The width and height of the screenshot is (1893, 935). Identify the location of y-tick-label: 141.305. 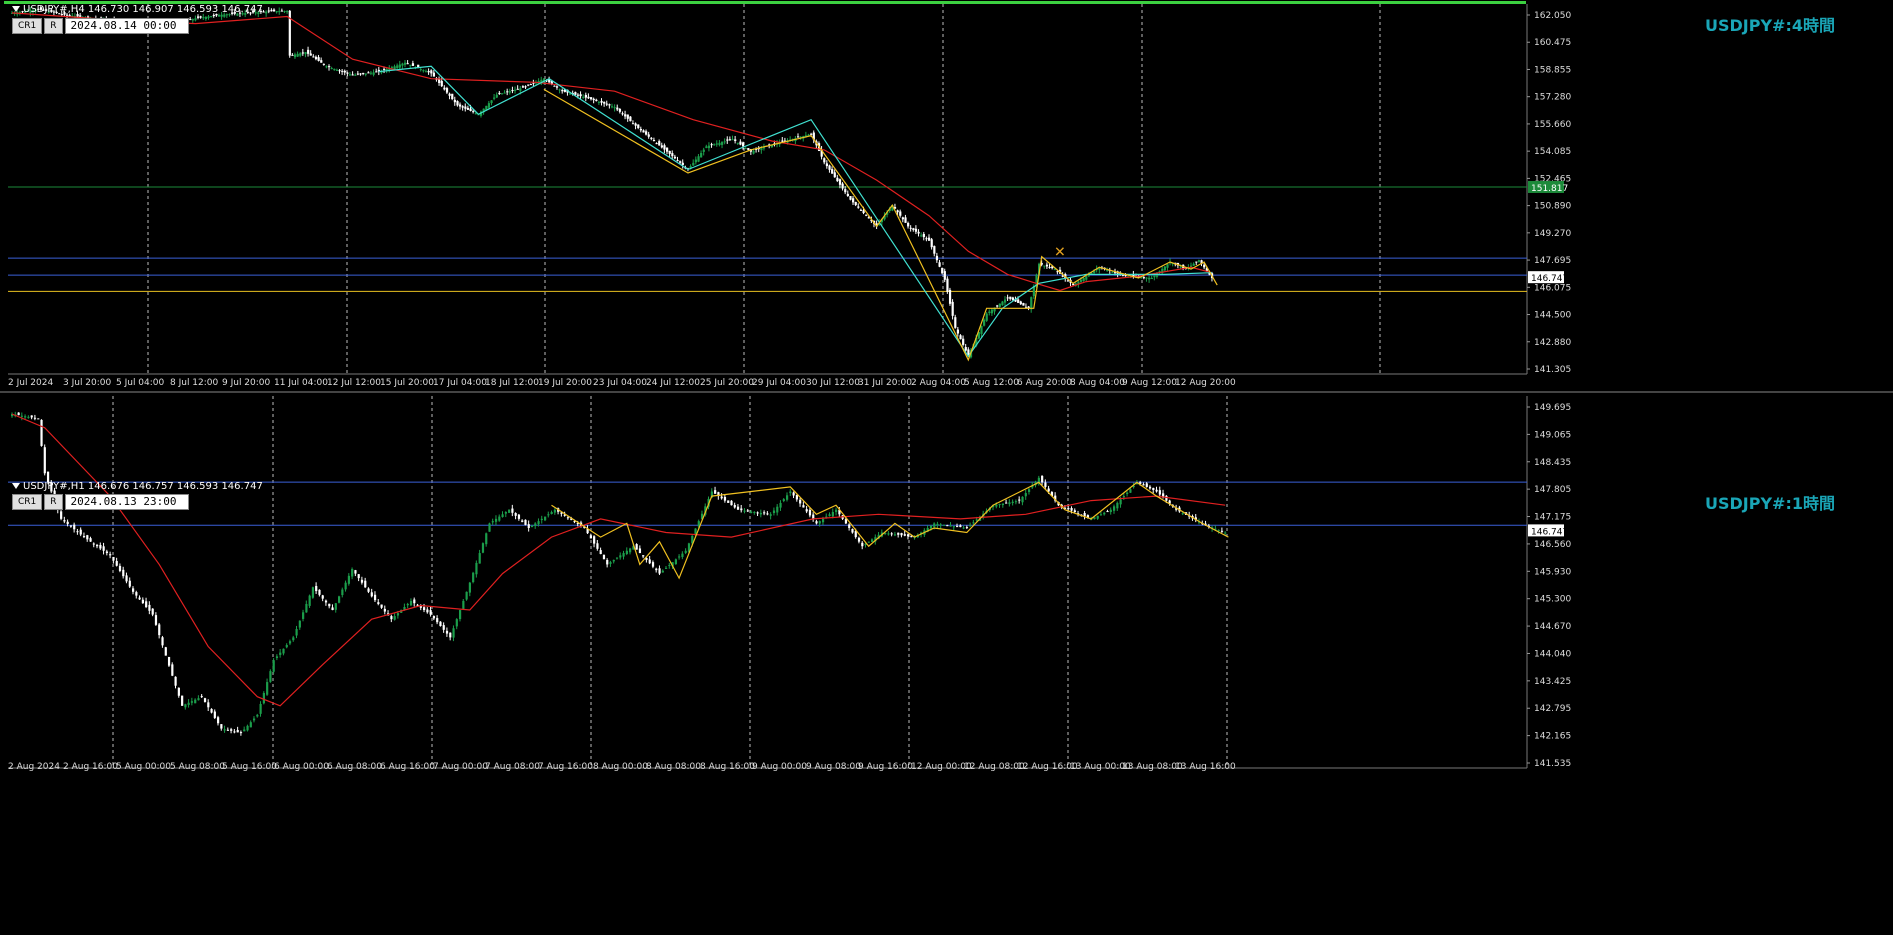
(1552, 370).